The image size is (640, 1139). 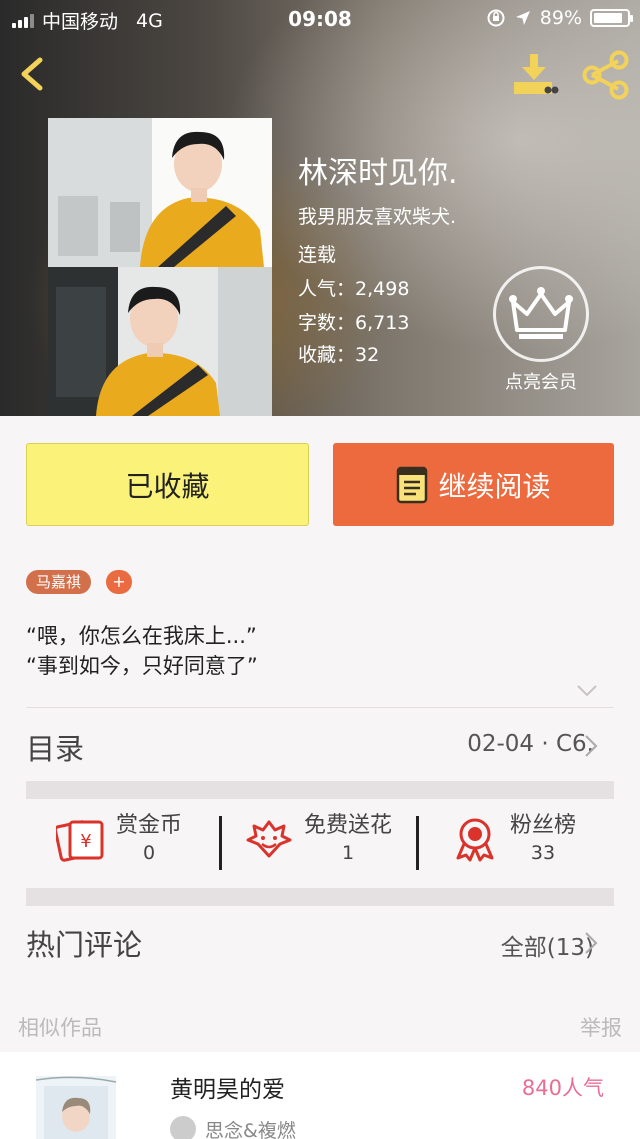 What do you see at coordinates (378, 173) in the screenshot?
I see `book-title: 林深时见你.` at bounding box center [378, 173].